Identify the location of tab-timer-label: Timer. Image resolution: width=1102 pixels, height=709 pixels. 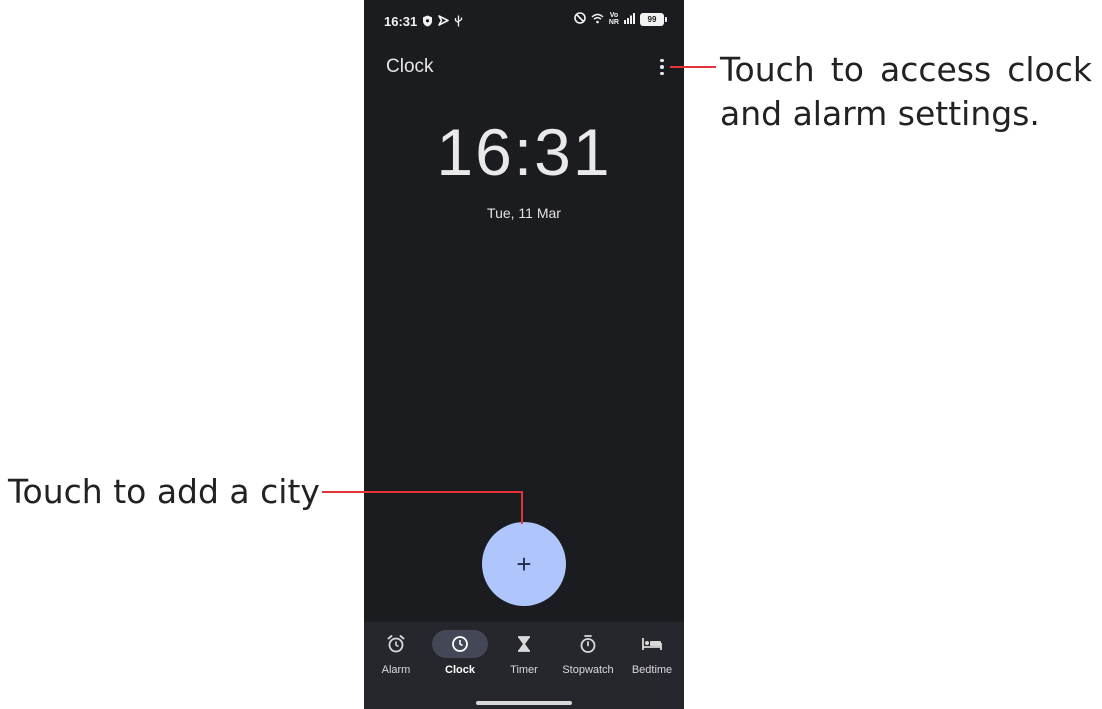
(524, 670).